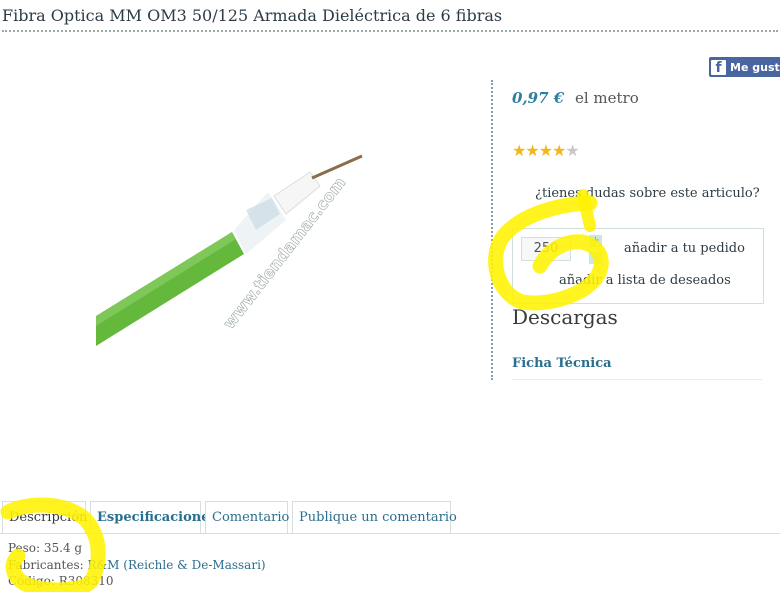 The image size is (780, 592). Describe the element at coordinates (492, 230) in the screenshot. I see `column-divider` at that location.